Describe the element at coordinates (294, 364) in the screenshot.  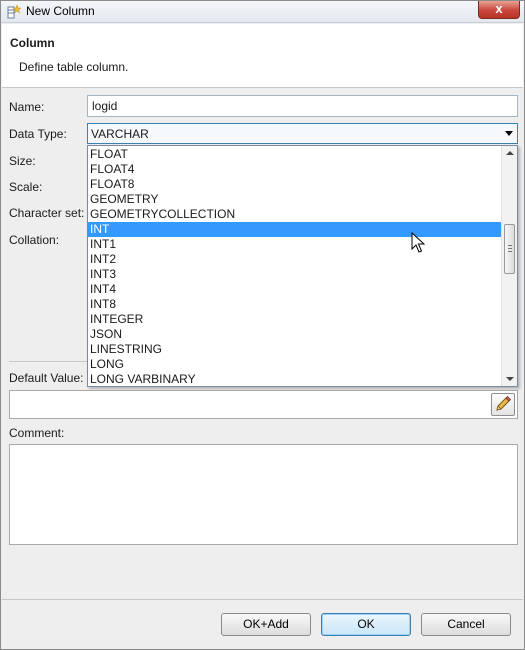
I see `dropdown-option: LONG` at that location.